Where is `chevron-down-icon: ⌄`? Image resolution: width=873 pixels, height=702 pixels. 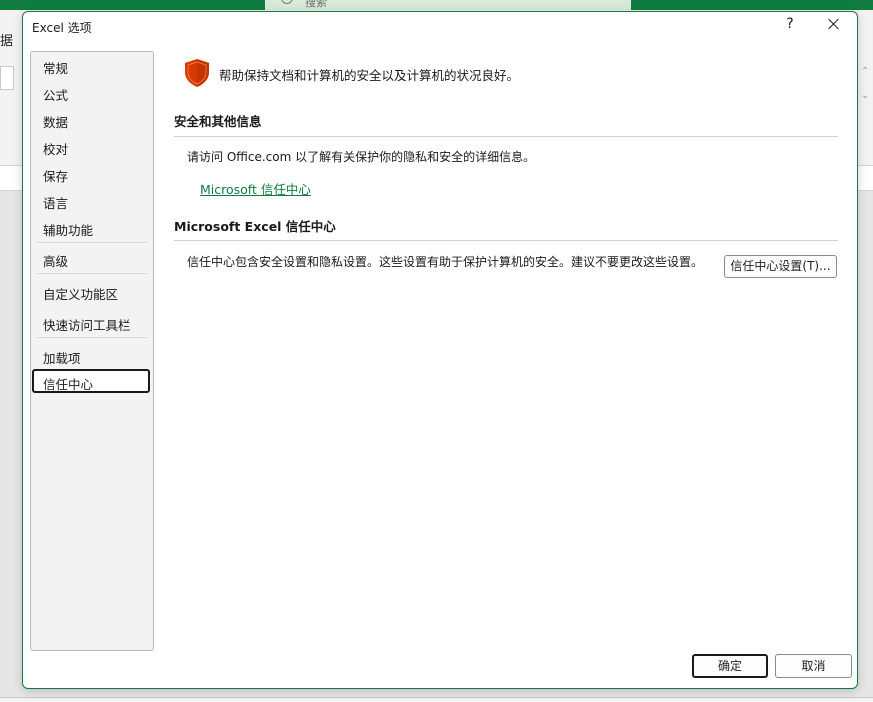 chevron-down-icon: ⌄ is located at coordinates (865, 95).